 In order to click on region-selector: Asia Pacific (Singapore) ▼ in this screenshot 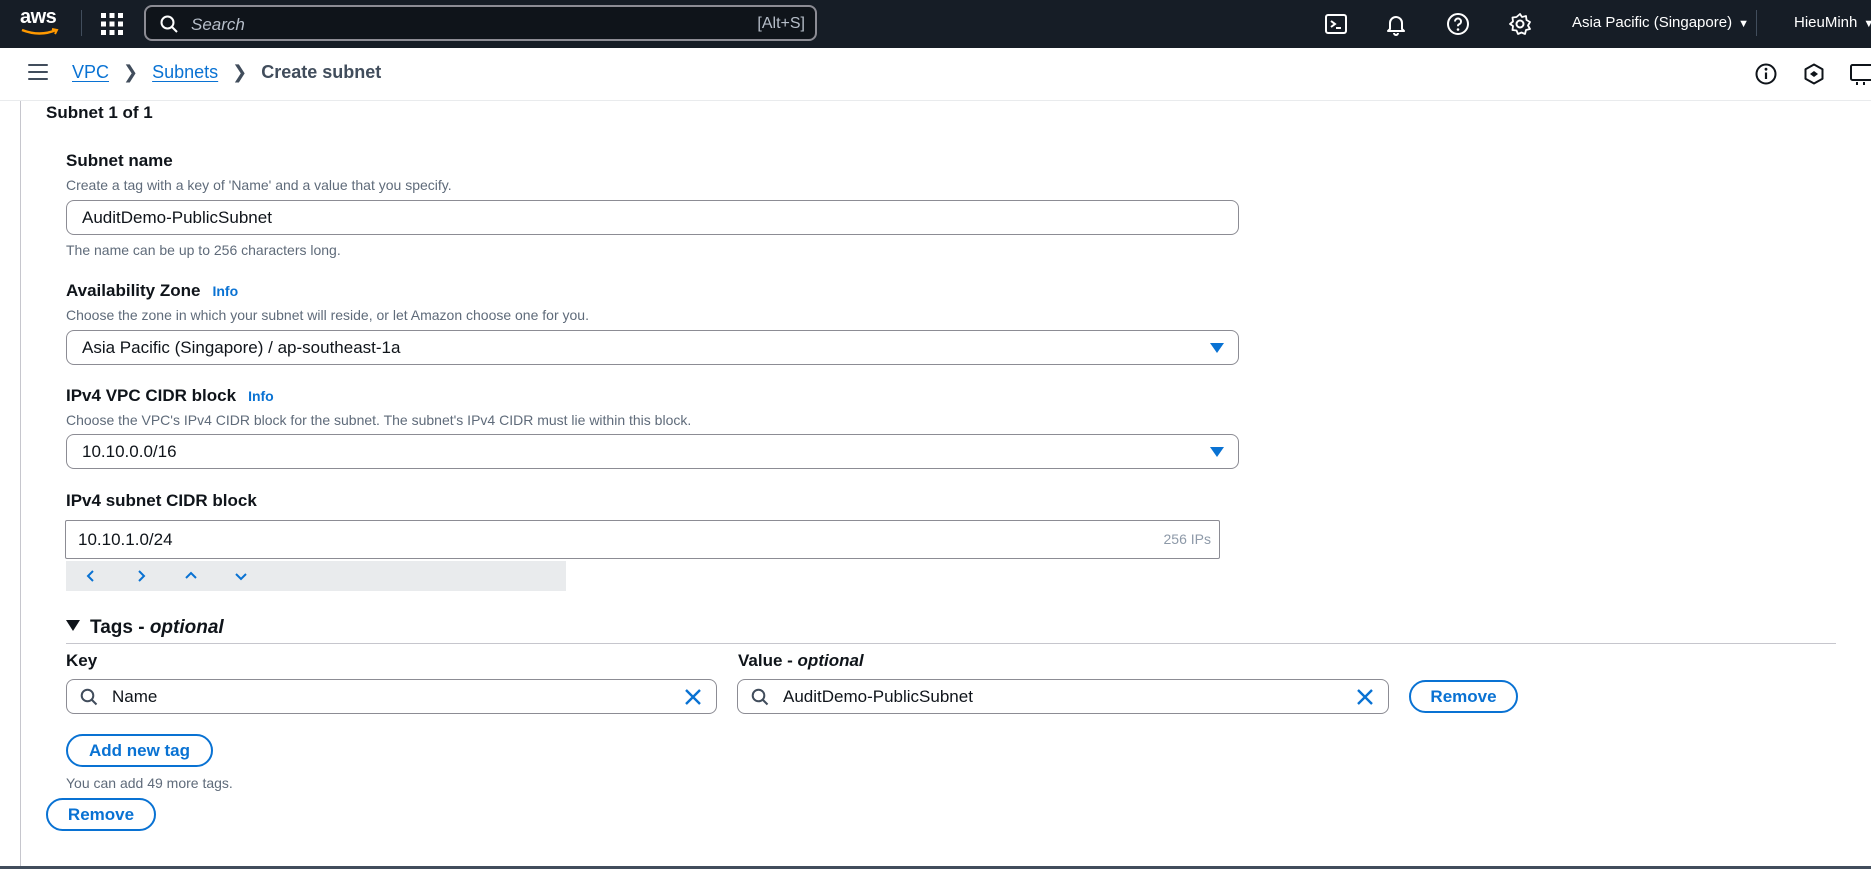, I will do `click(1660, 22)`.